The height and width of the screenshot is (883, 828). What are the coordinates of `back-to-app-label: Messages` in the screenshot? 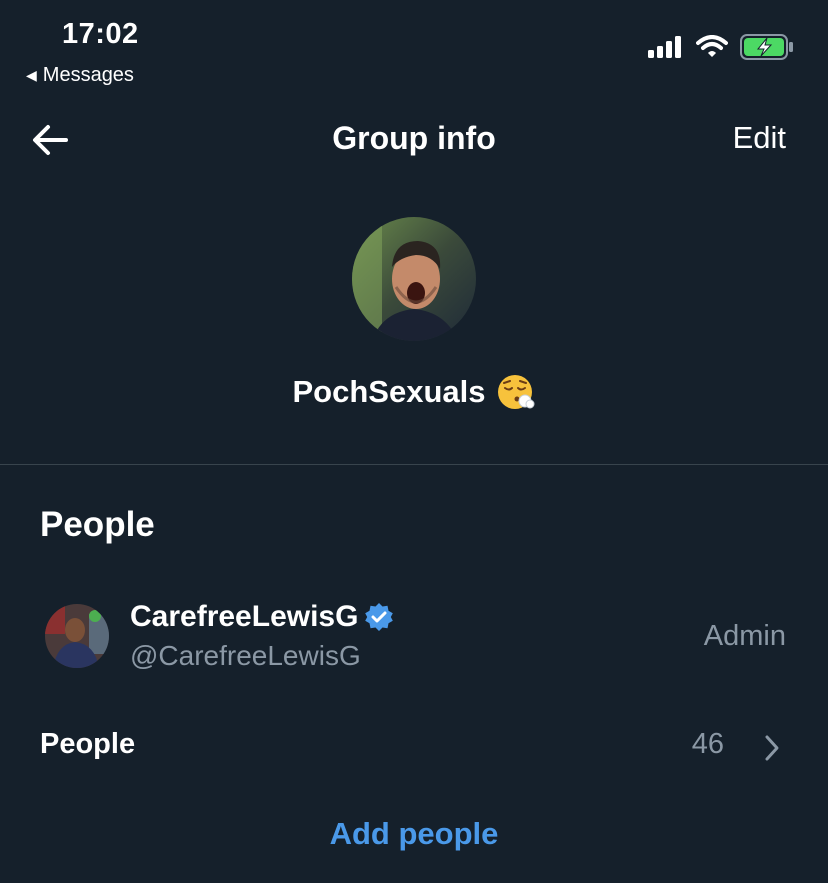 It's located at (88, 75).